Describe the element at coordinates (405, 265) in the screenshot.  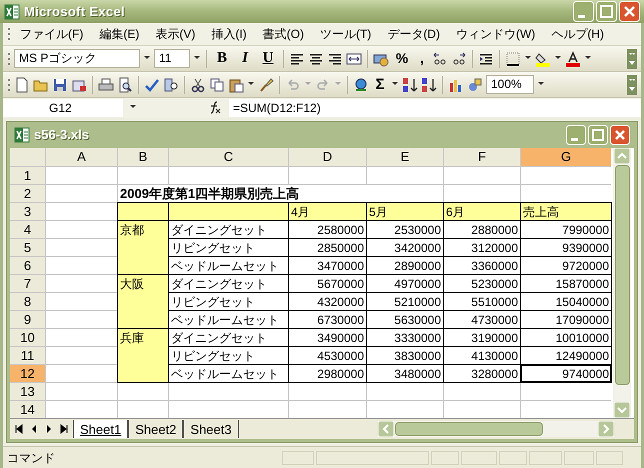
I see `table-cell: 2890000` at that location.